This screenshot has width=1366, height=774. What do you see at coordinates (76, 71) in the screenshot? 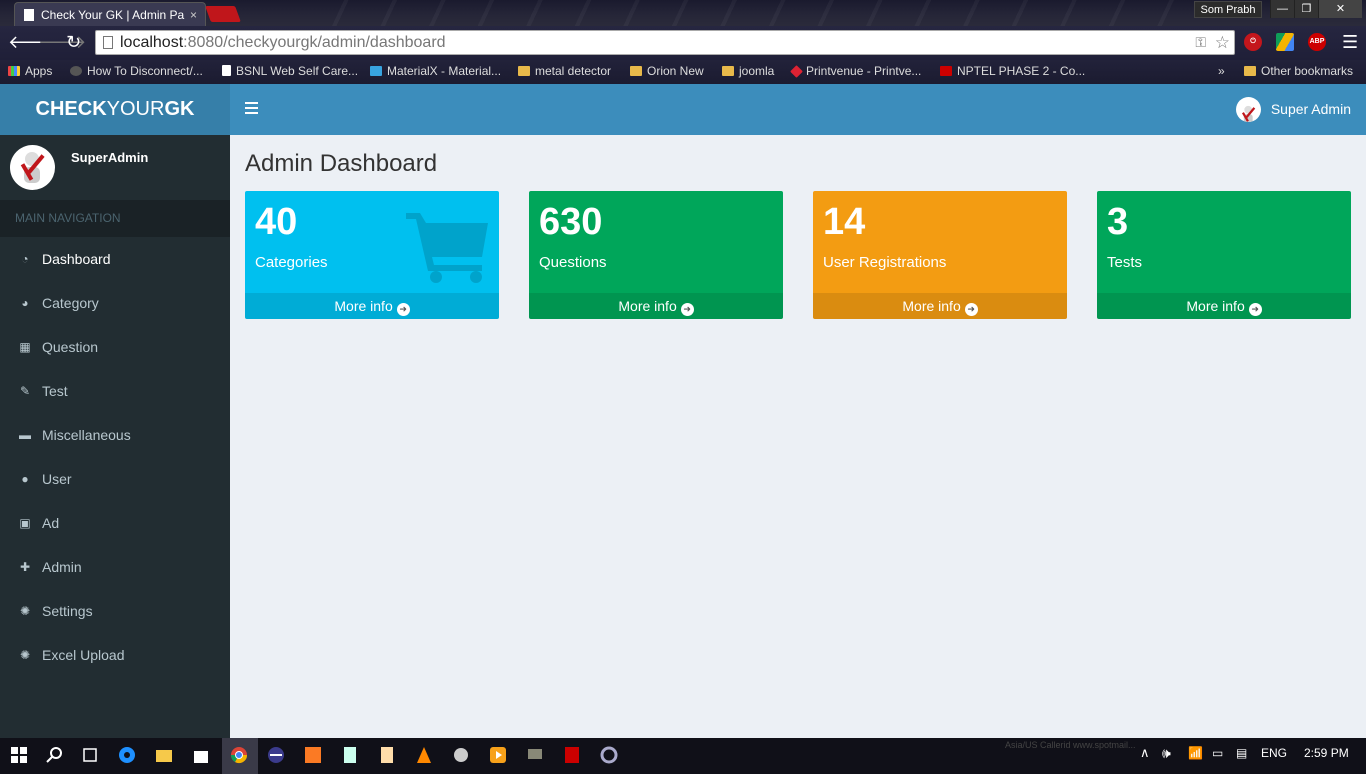
I see `site-icon` at bounding box center [76, 71].